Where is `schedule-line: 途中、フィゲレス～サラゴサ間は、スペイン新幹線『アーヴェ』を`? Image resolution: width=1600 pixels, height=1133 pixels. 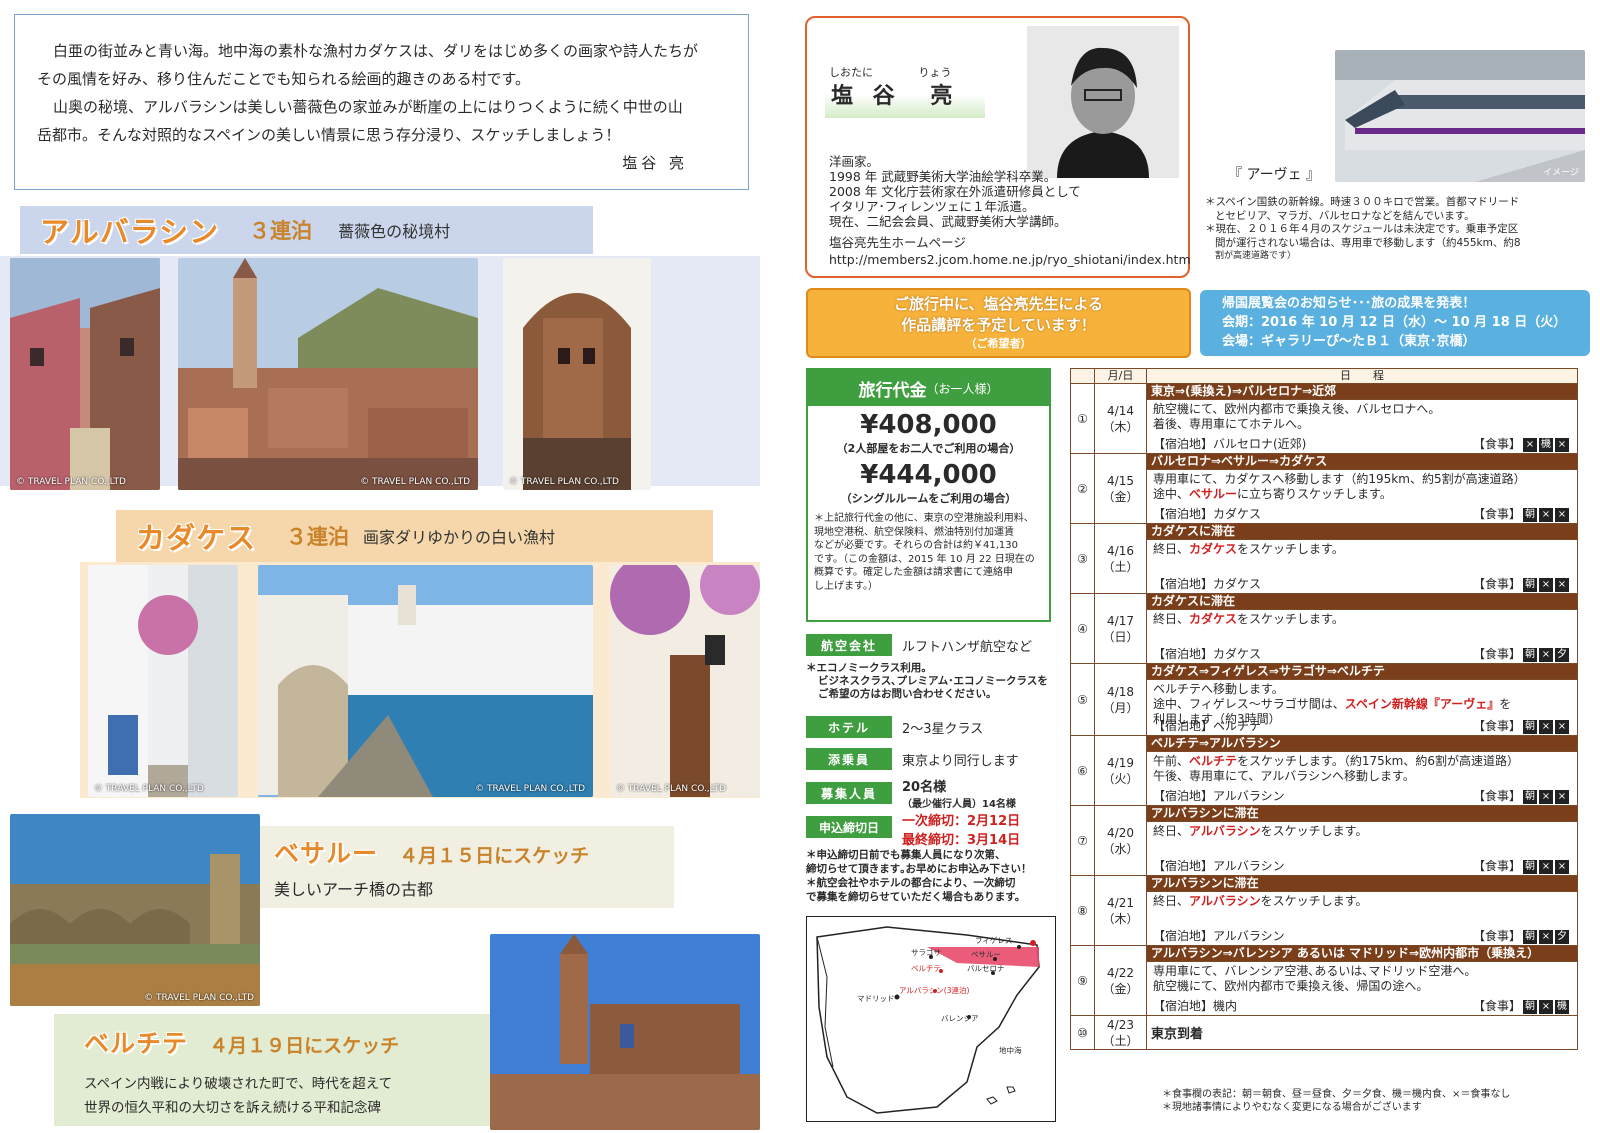
schedule-line: 途中、フィゲレス～サラゴサ間は、スペイン新幹線『アーヴェ』を is located at coordinates (1362, 704).